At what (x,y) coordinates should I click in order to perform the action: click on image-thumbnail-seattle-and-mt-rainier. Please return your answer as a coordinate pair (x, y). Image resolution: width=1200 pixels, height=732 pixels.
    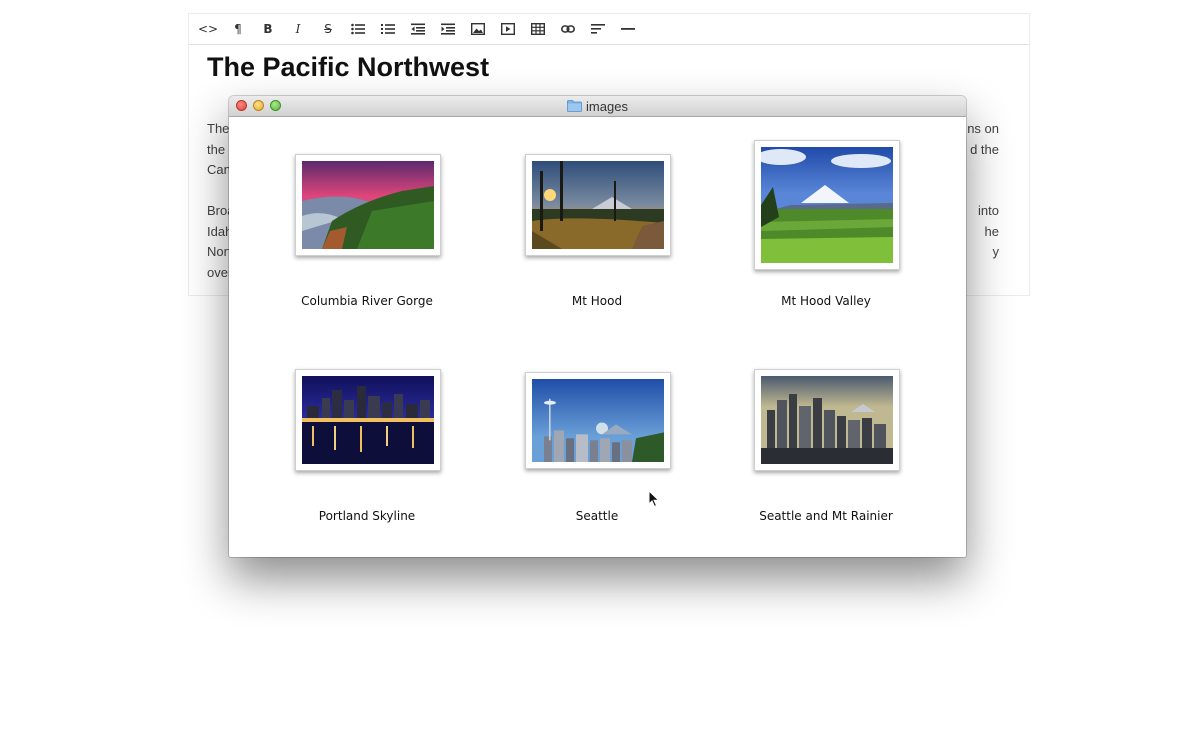
    Looking at the image, I should click on (827, 420).